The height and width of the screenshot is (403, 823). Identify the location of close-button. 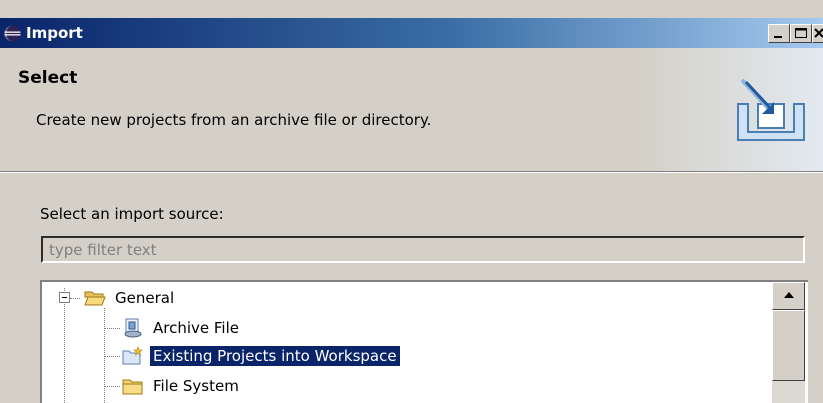
(817, 33).